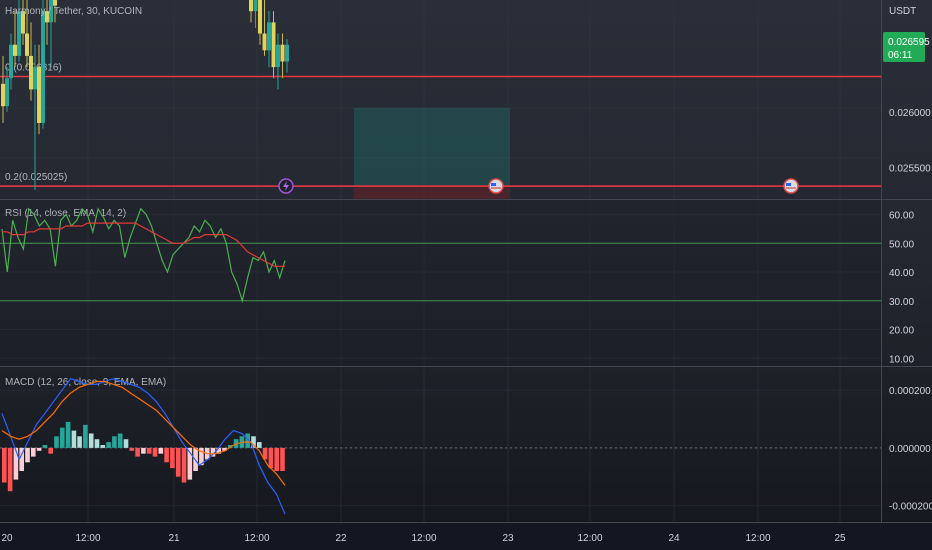 The height and width of the screenshot is (550, 932). I want to click on symbol-title: Harmony / Tether, 30, KUCOIN, so click(73, 11).